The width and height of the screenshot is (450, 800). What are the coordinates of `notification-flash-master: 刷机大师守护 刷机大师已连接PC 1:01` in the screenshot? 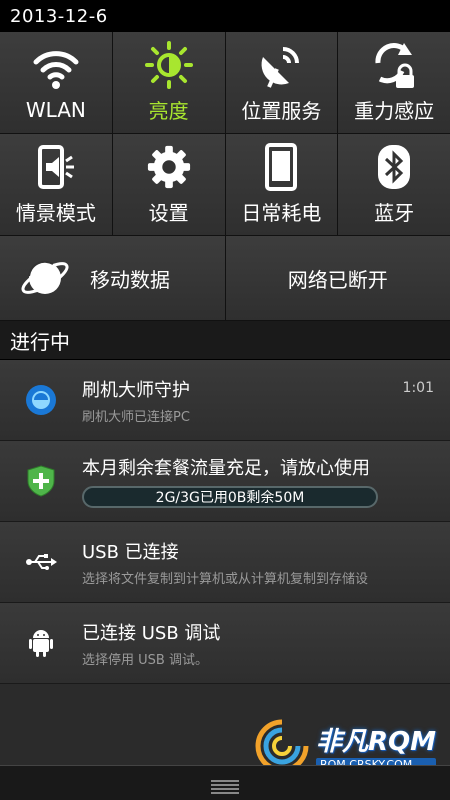 It's located at (225, 400).